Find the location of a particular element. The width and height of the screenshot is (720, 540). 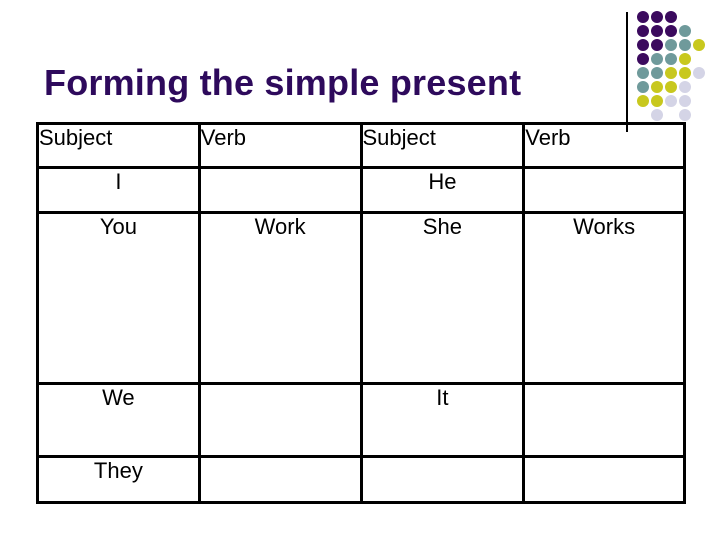

subject-cell: We is located at coordinates (118, 420).